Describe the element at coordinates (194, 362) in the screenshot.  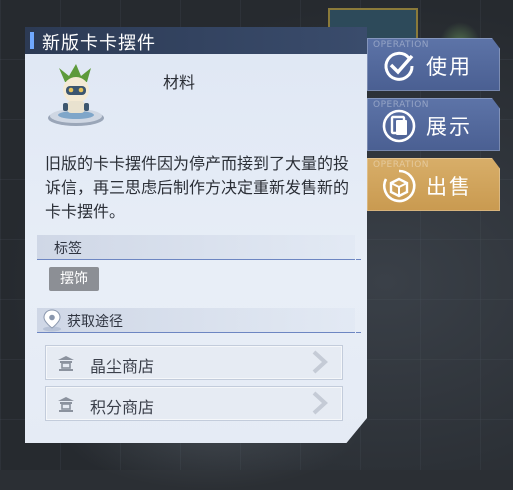
I see `source-row-crystal-shop: 晶尘商店` at that location.